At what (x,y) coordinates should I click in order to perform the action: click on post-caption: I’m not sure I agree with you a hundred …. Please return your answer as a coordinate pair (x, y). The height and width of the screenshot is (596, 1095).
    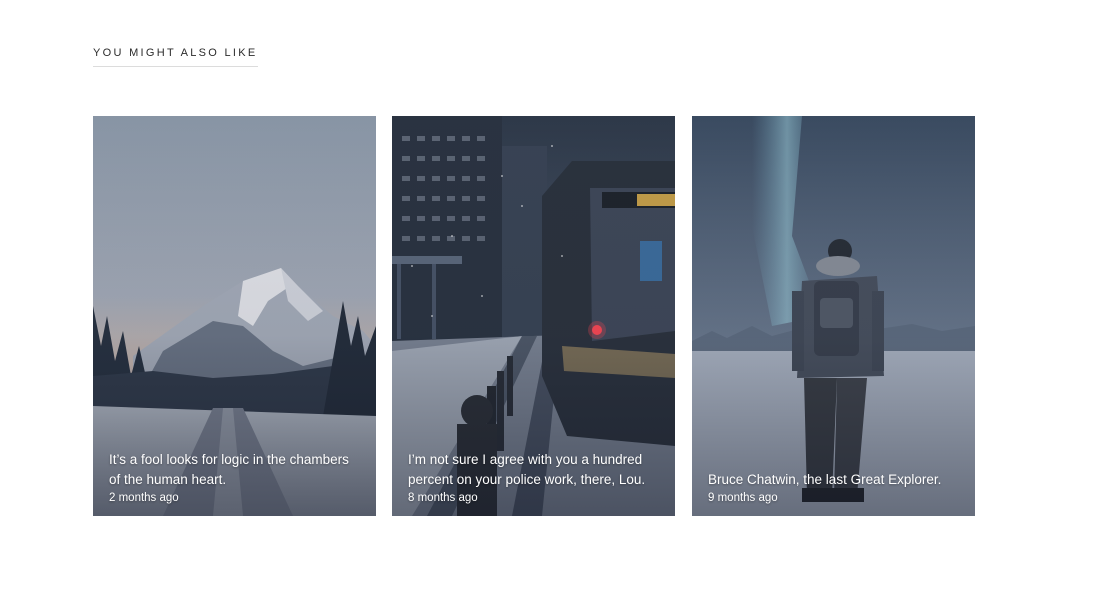
    Looking at the image, I should click on (534, 478).